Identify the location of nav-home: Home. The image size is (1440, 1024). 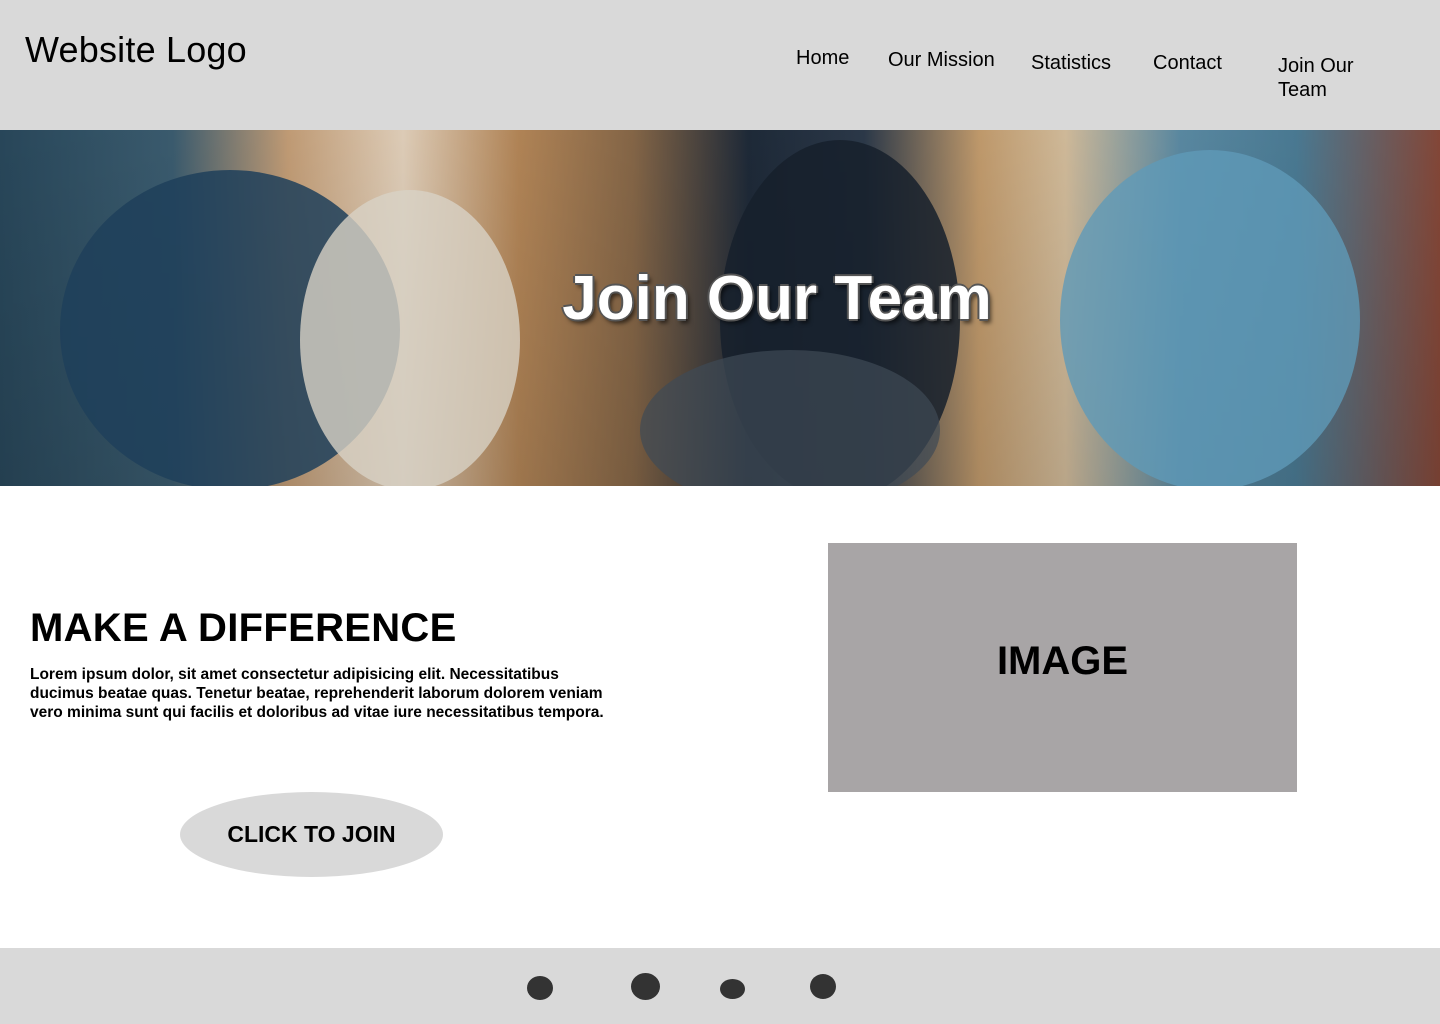
(822, 58).